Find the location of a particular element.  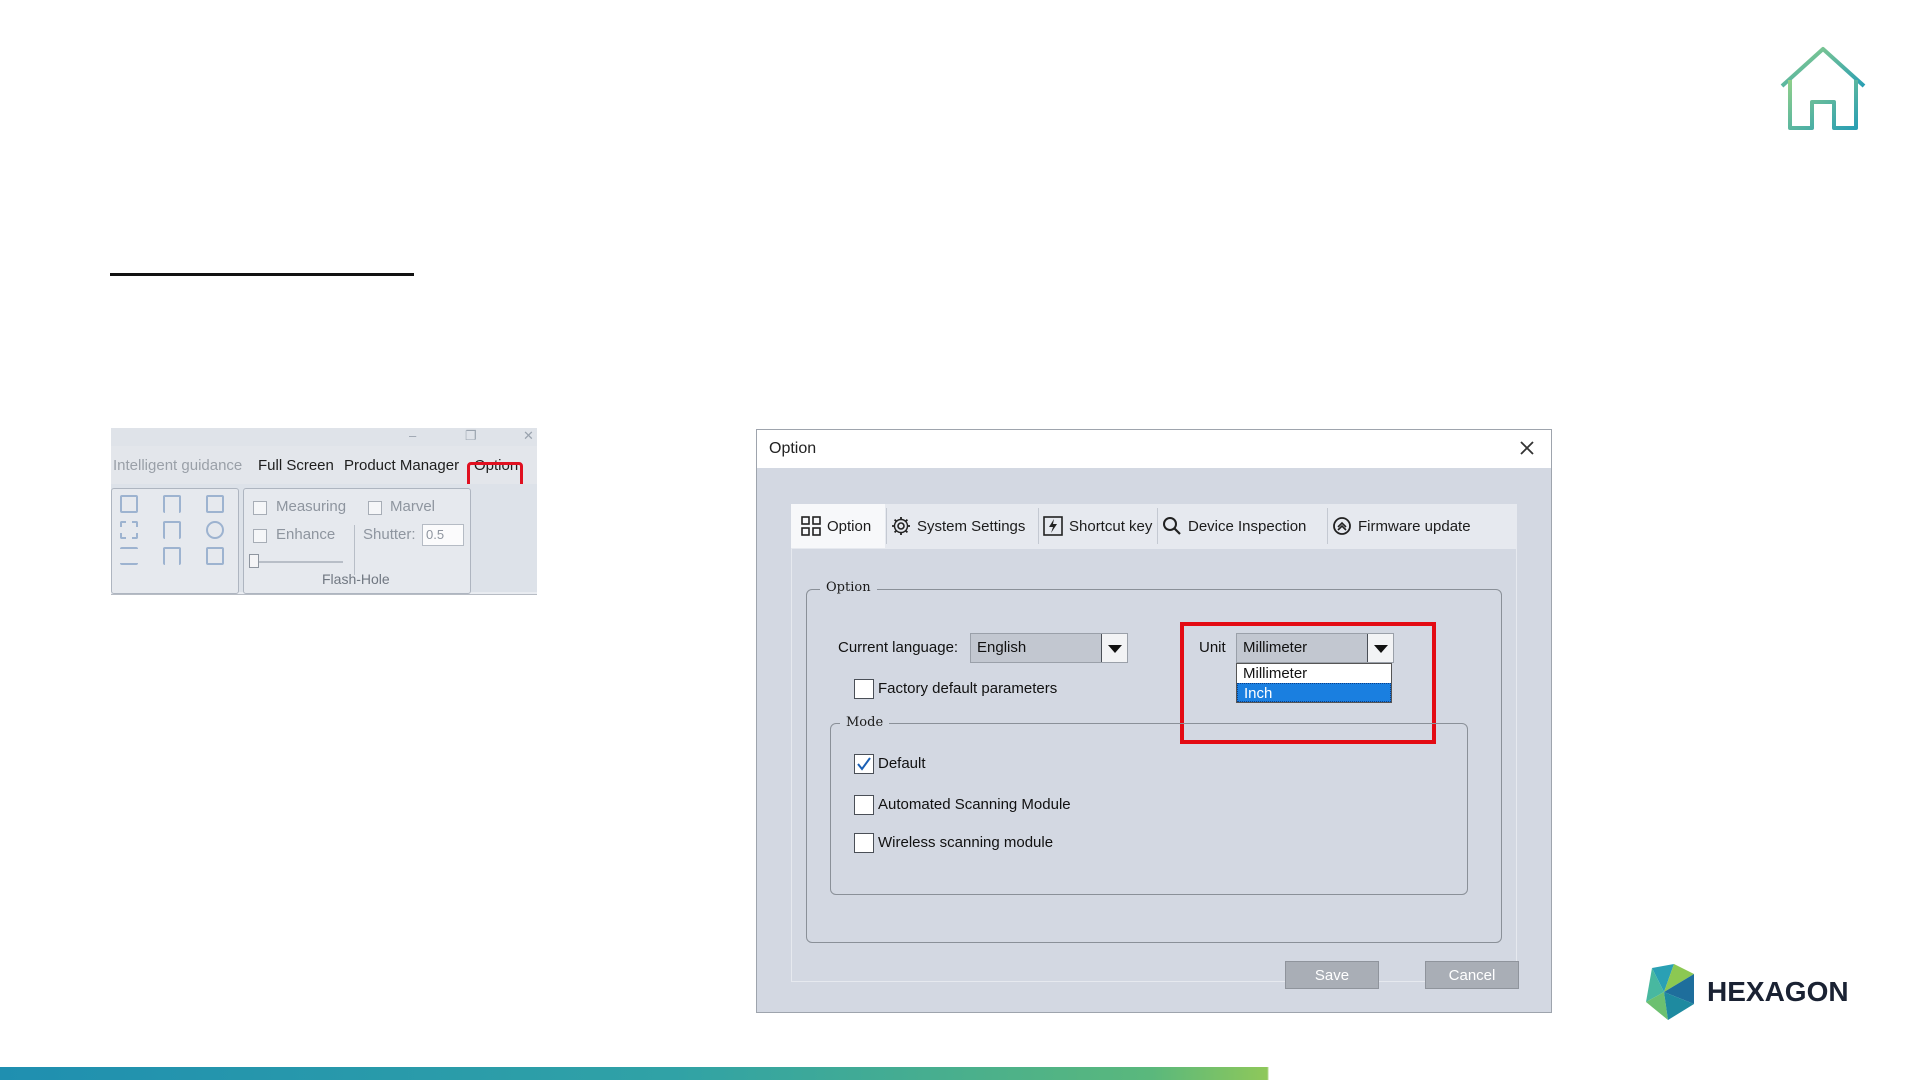

tab-device-inspection-label: Device Inspection is located at coordinates (1247, 526).